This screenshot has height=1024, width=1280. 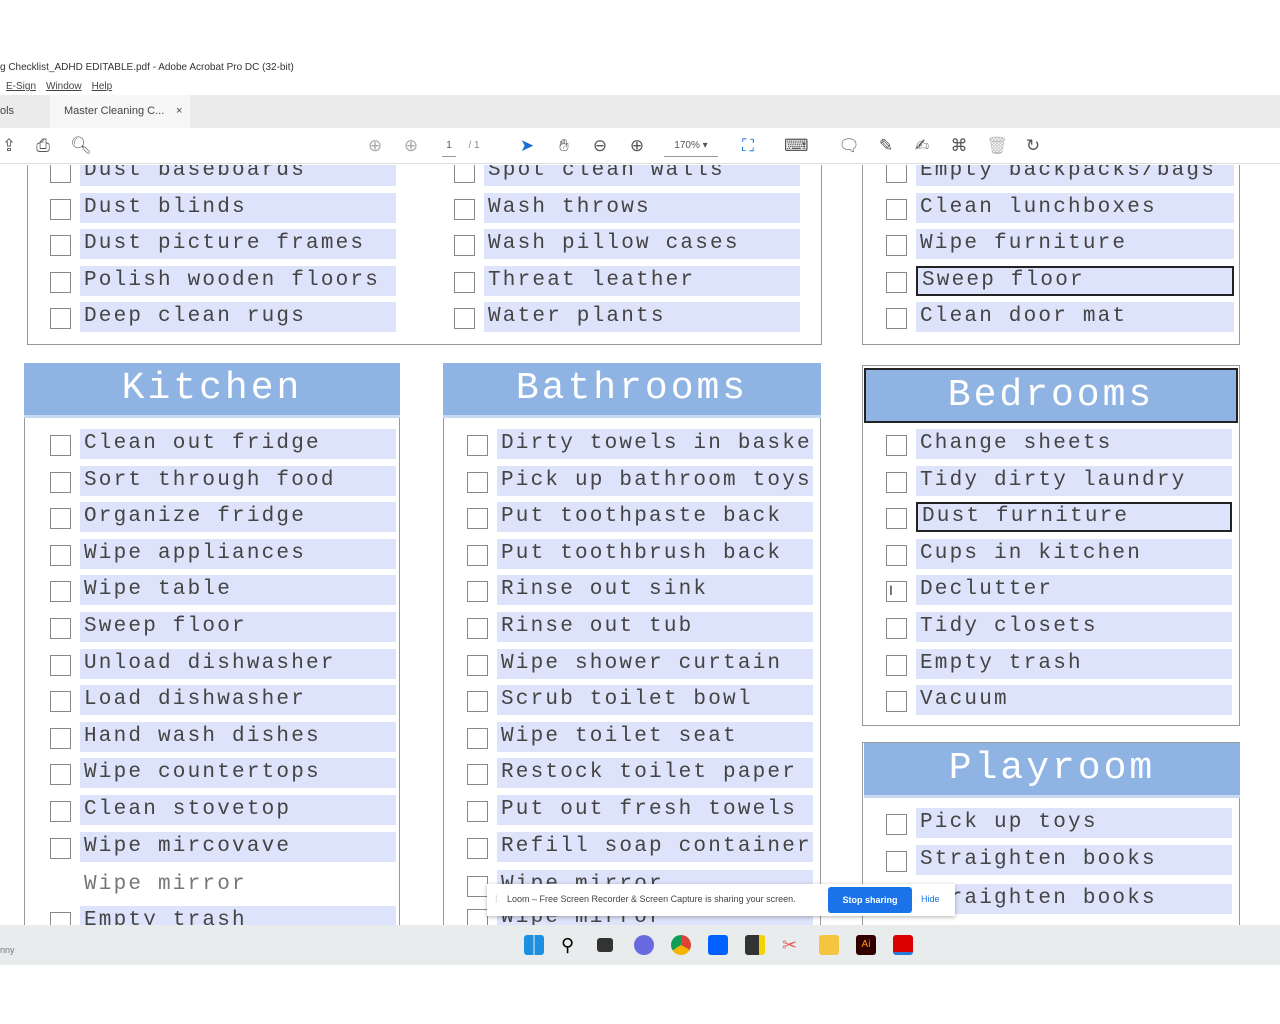 What do you see at coordinates (1074, 480) in the screenshot?
I see `task-text-field: Tidy dirty laundry` at bounding box center [1074, 480].